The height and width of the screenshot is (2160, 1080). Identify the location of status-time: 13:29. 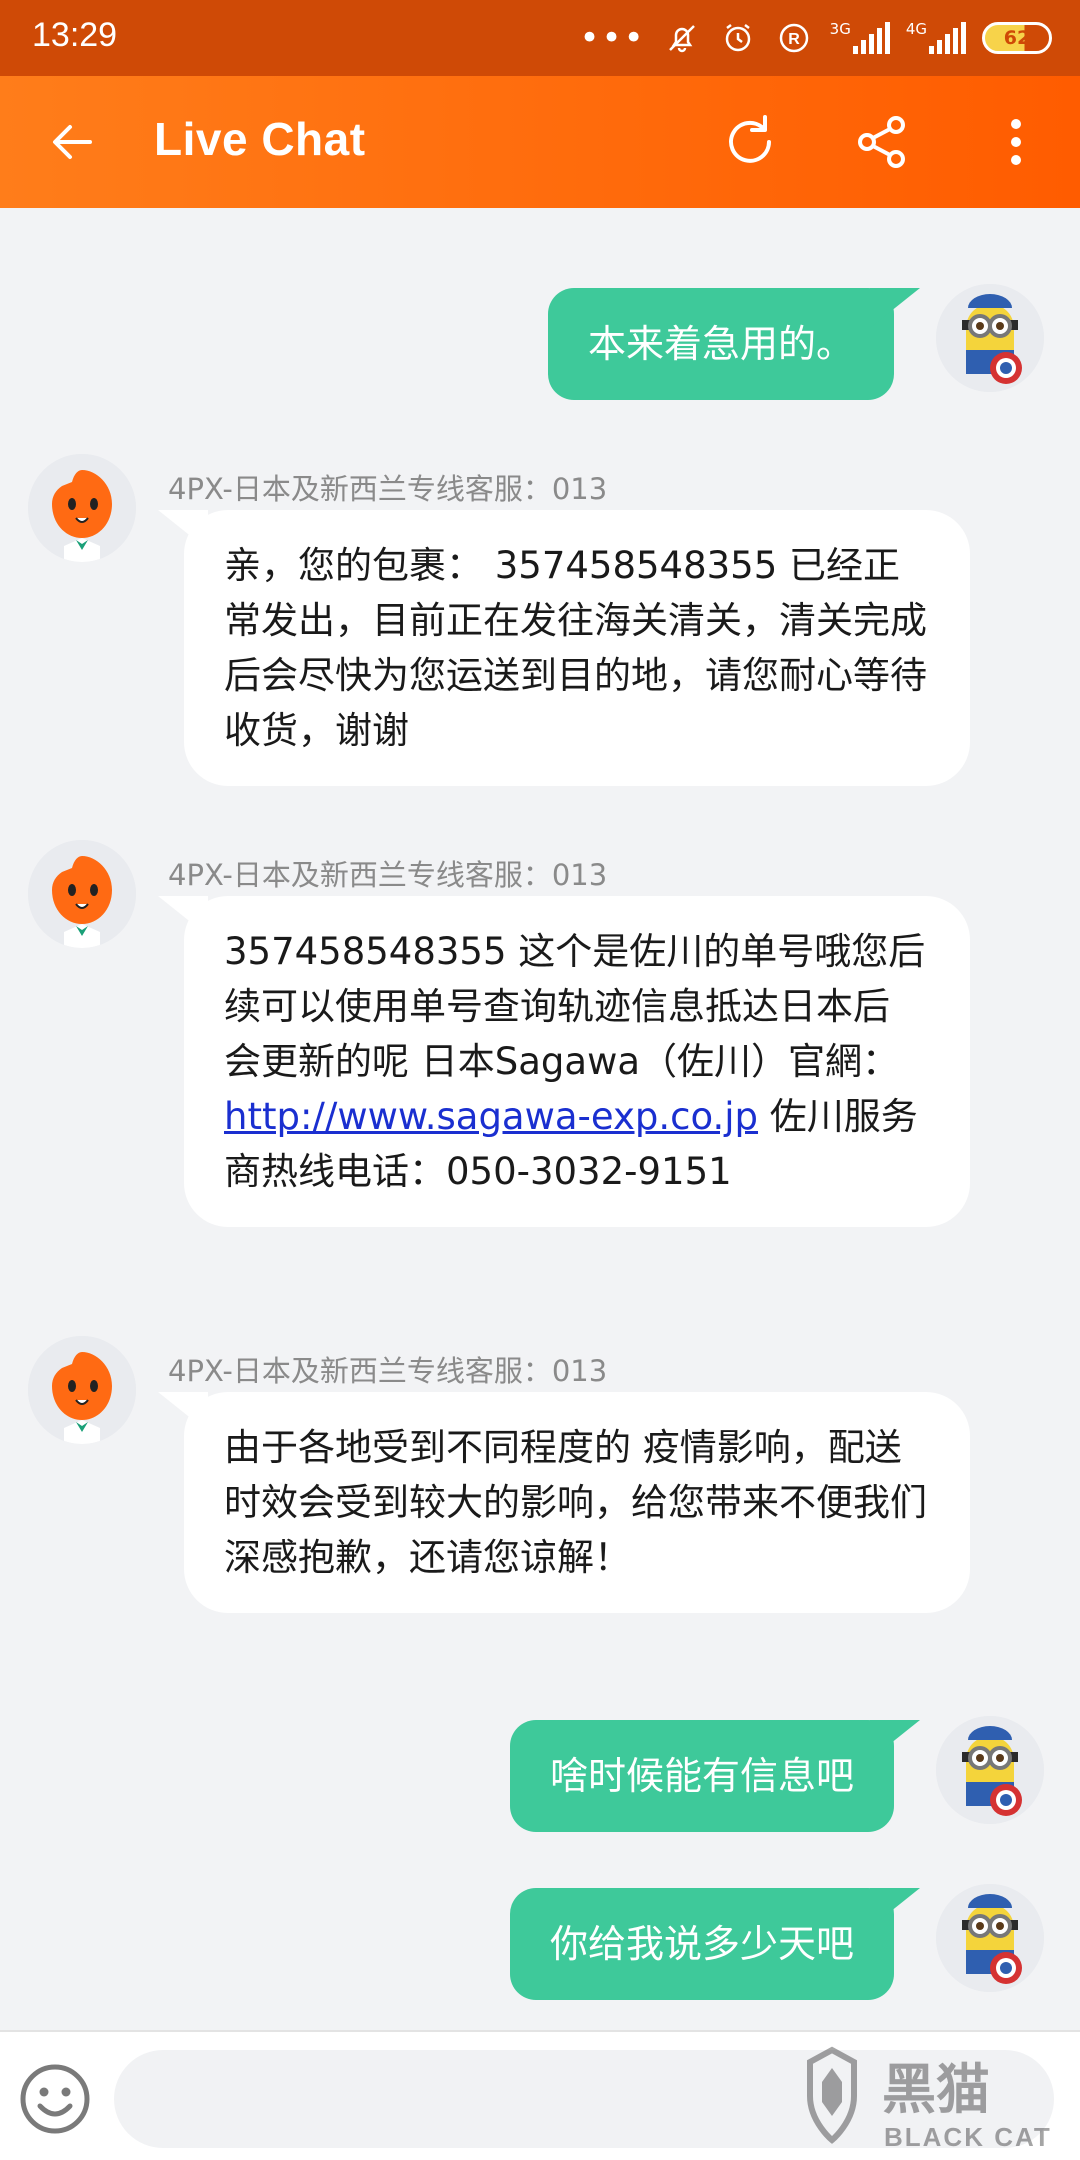
(75, 35).